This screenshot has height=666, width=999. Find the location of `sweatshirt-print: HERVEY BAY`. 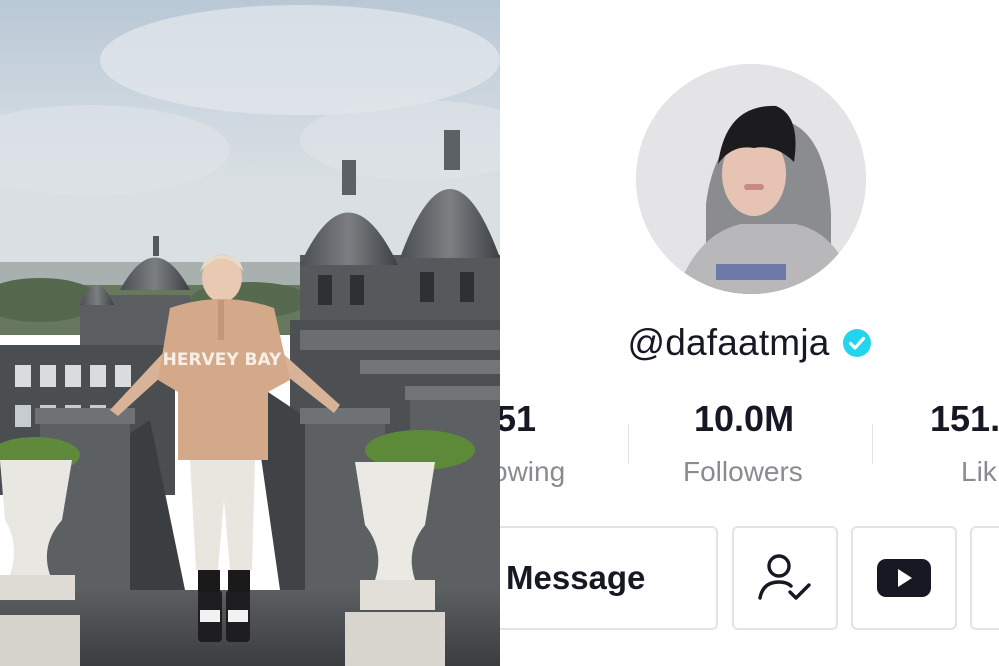

sweatshirt-print: HERVEY BAY is located at coordinates (222, 360).